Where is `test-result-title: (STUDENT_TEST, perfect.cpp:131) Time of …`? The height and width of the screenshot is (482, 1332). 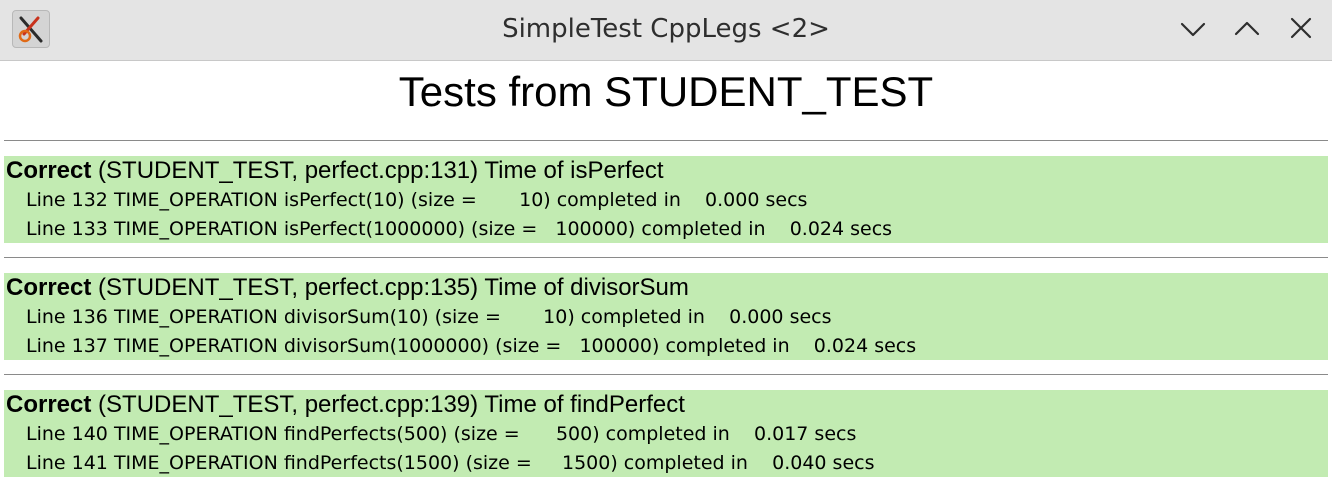 test-result-title: (STUDENT_TEST, perfect.cpp:131) Time of … is located at coordinates (377, 170).